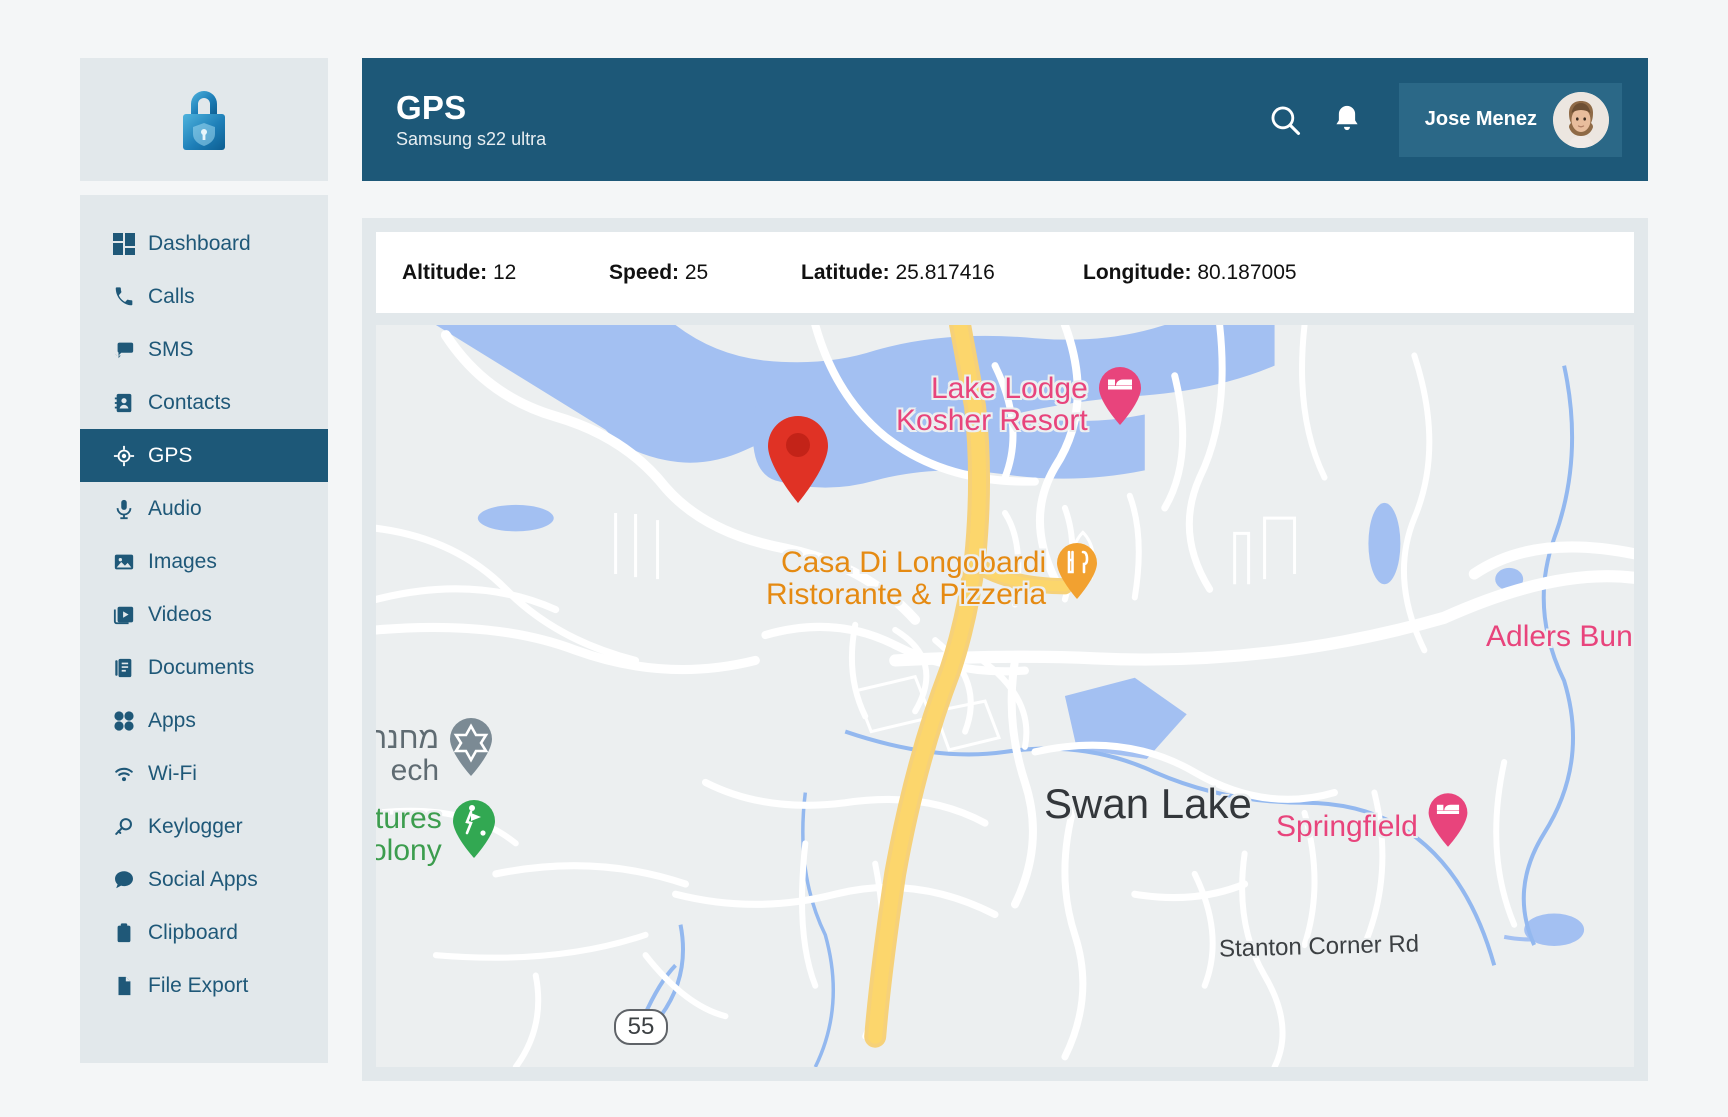 This screenshot has height=1117, width=1728. I want to click on sidebar-item-label: Calls, so click(171, 296).